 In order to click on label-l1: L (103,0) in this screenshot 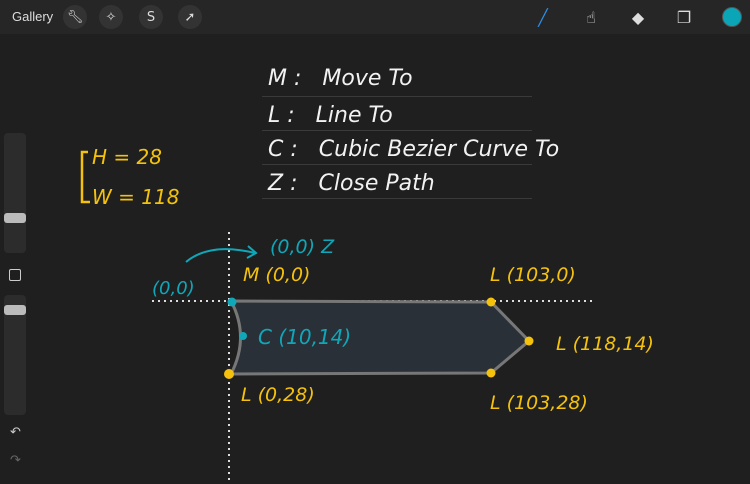, I will do `click(533, 275)`.